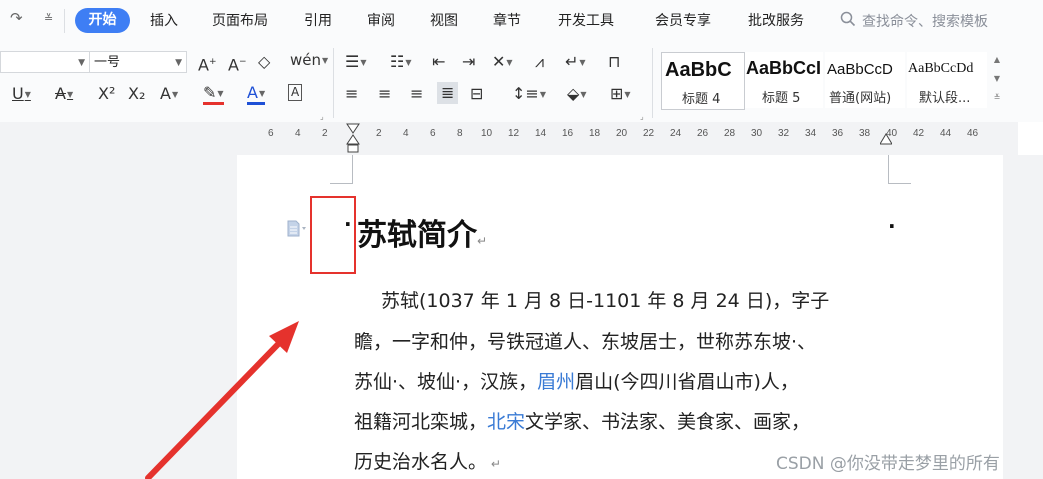  What do you see at coordinates (888, 464) in the screenshot?
I see `watermark: CSDN @你没带走梦里的所有` at bounding box center [888, 464].